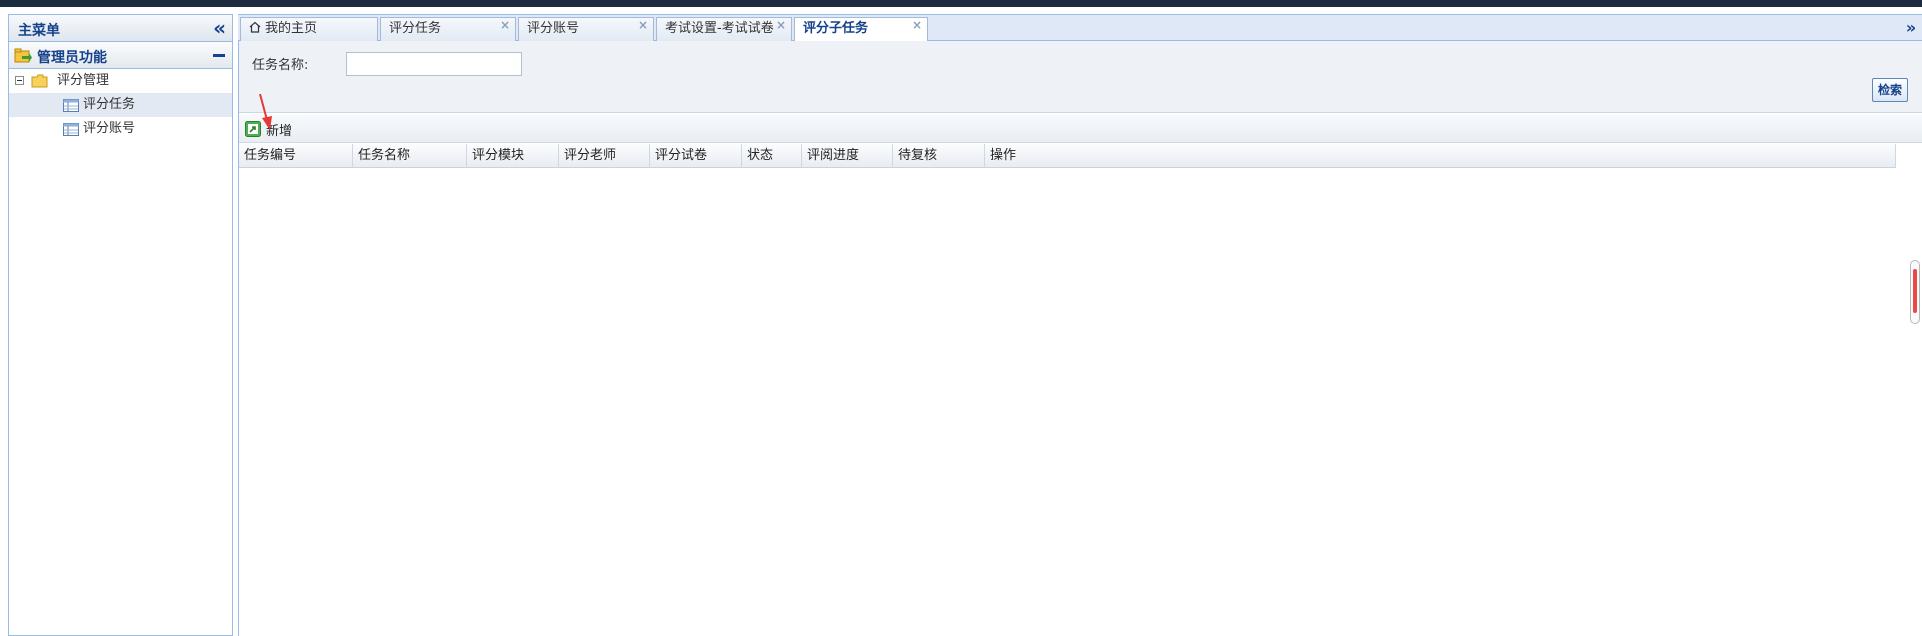  Describe the element at coordinates (1080, 118) in the screenshot. I see `grid-toolbar: 新增` at that location.